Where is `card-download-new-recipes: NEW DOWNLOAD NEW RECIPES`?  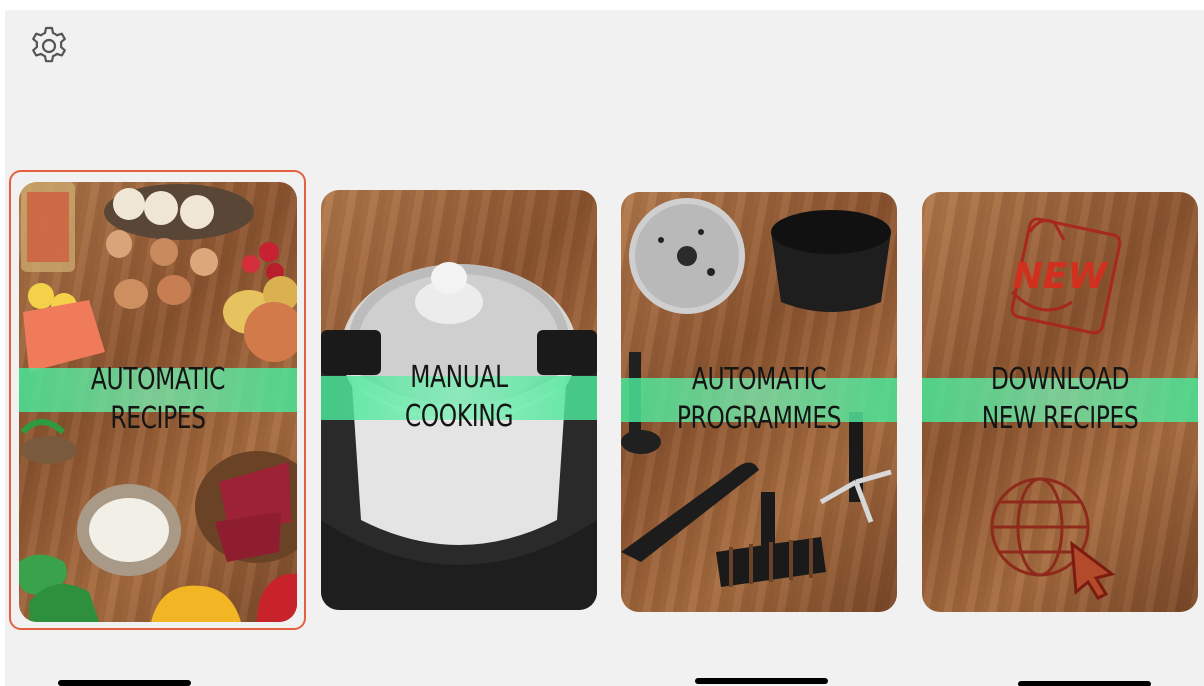
card-download-new-recipes: NEW DOWNLOAD NEW RECIPES is located at coordinates (1060, 402).